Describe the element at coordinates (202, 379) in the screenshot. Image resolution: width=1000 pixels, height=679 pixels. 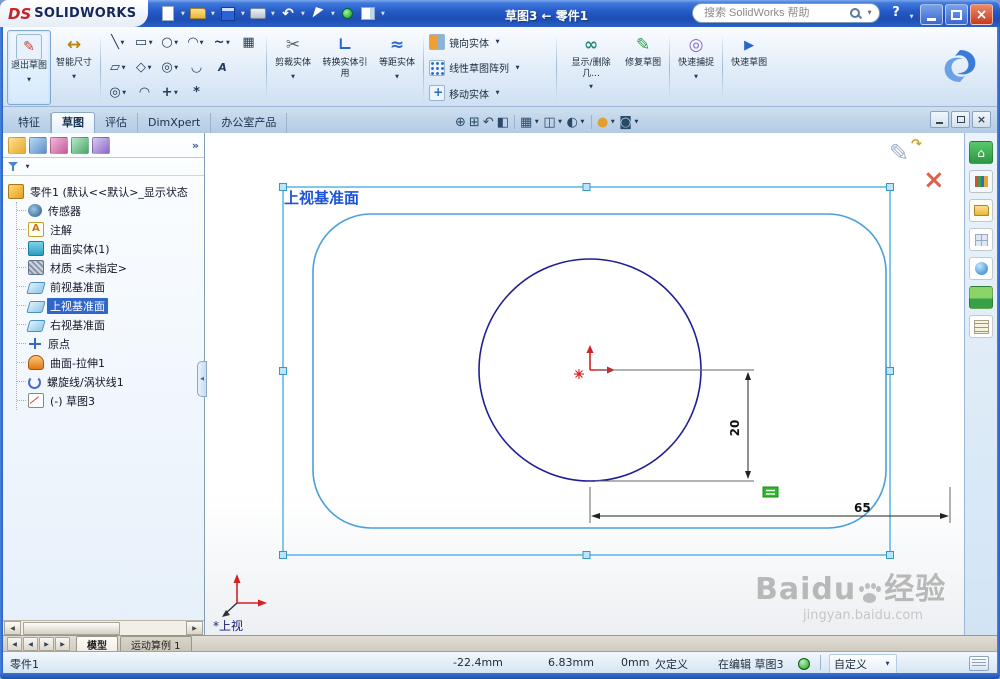
I see `panel-collapse-handle` at that location.